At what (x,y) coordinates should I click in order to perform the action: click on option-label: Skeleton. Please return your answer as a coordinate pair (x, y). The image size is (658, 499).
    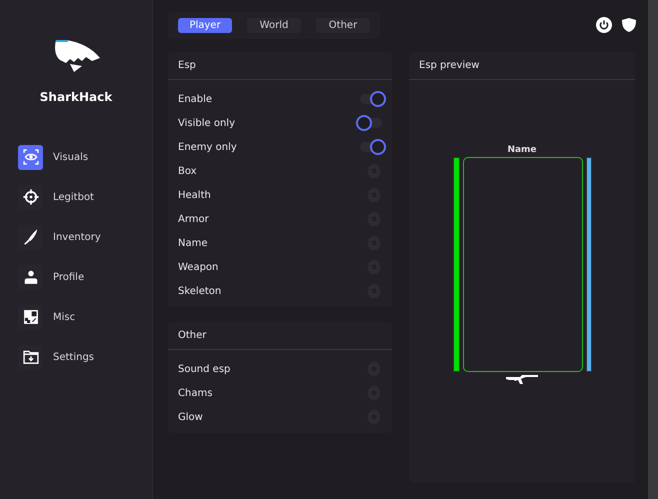
    Looking at the image, I should click on (200, 291).